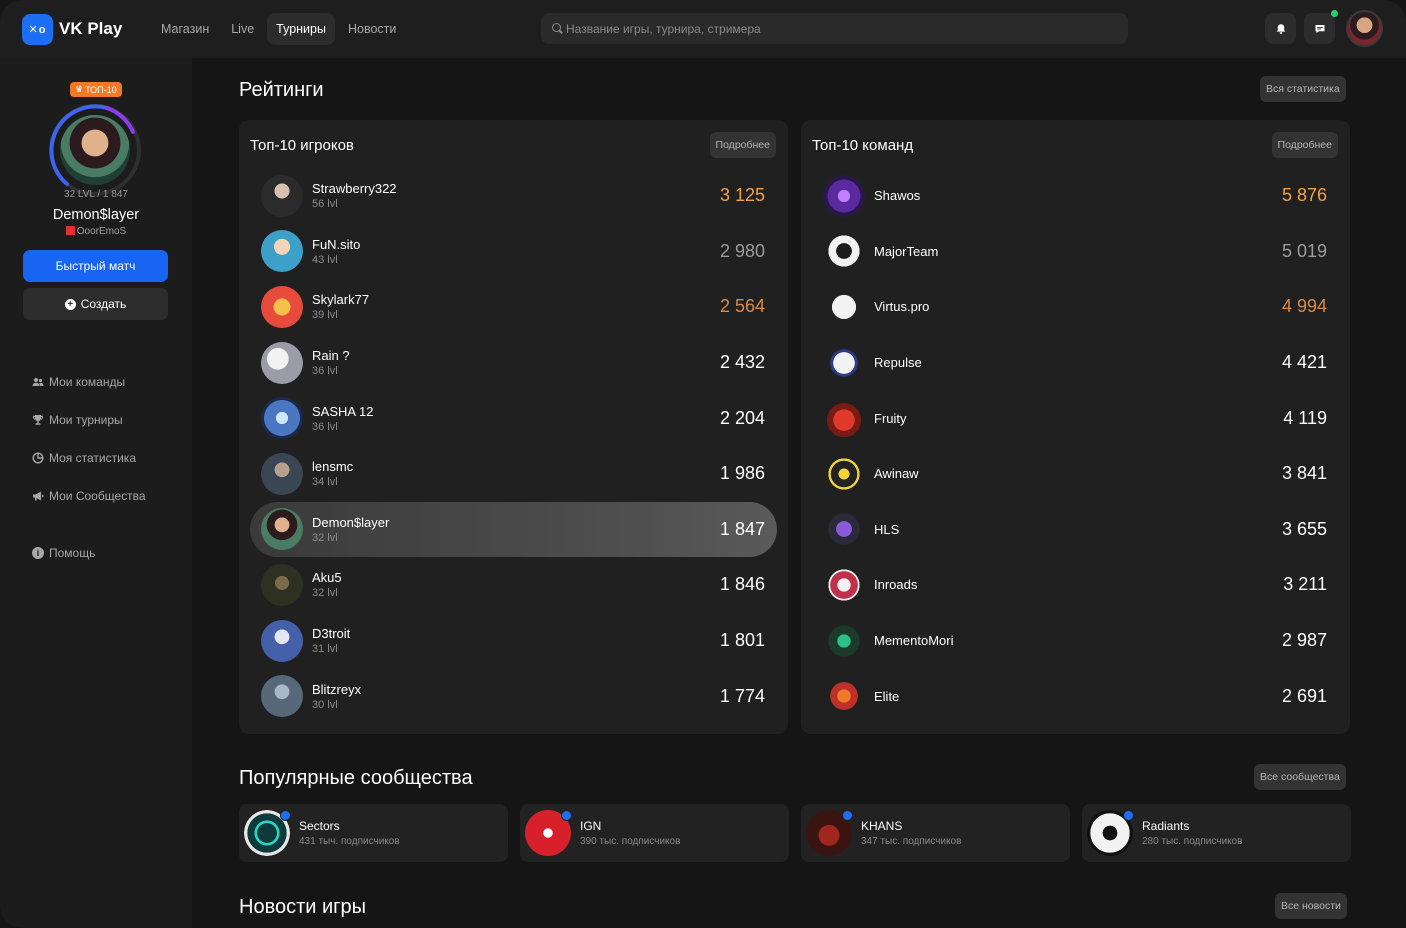  Describe the element at coordinates (267, 833) in the screenshot. I see `sectors-logo-icon` at that location.